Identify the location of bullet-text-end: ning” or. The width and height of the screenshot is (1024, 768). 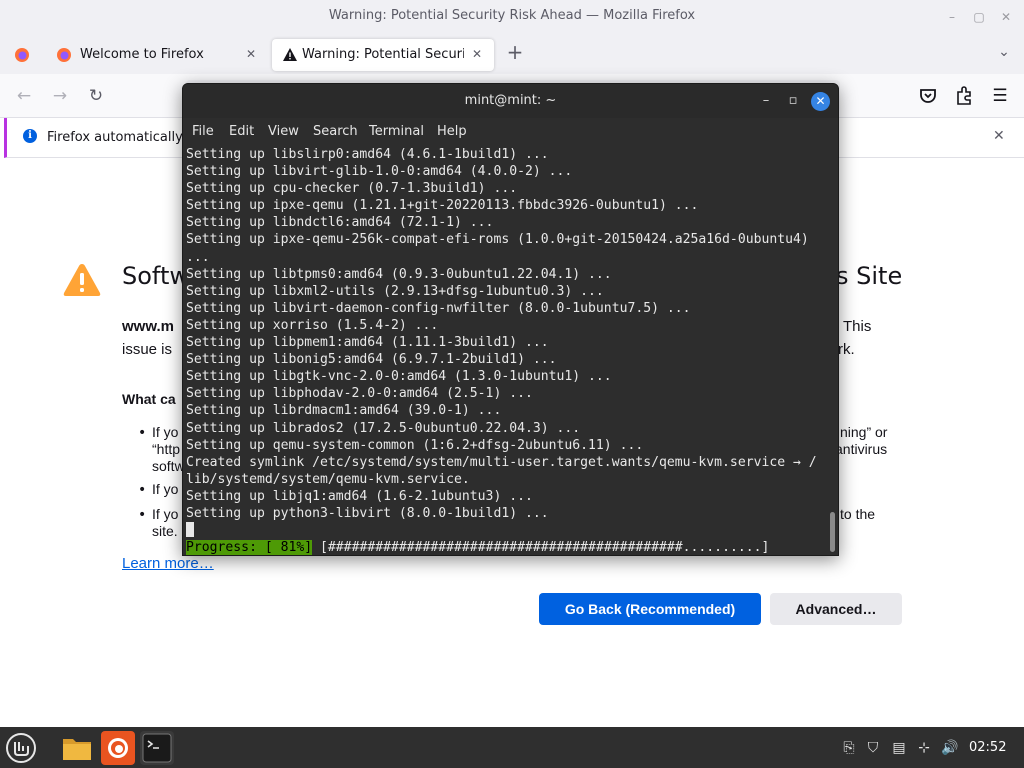
(864, 432).